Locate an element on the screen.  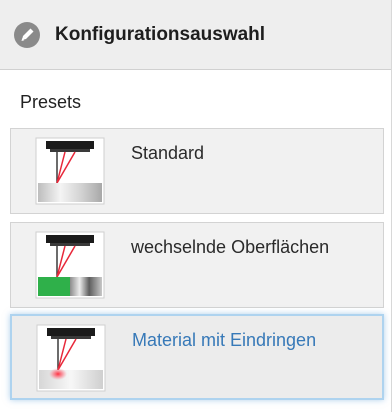
panel-title: Konfigurationsauswahl is located at coordinates (160, 34).